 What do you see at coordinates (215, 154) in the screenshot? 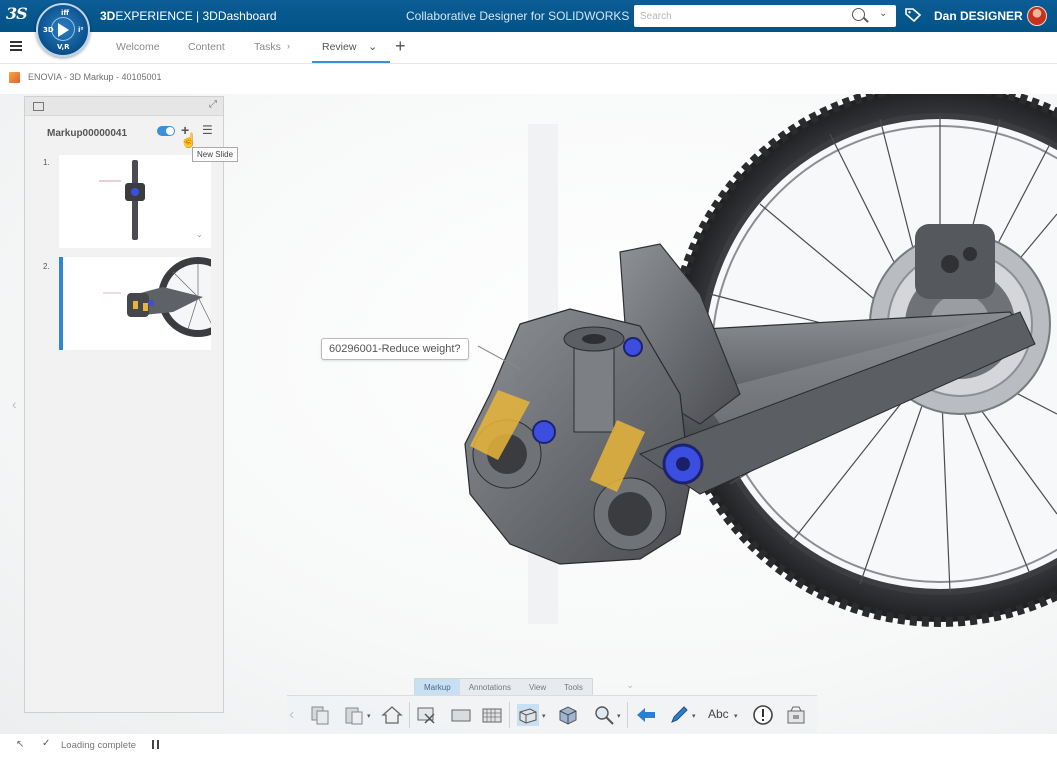
I see `new-slide-tooltip: New Slide` at bounding box center [215, 154].